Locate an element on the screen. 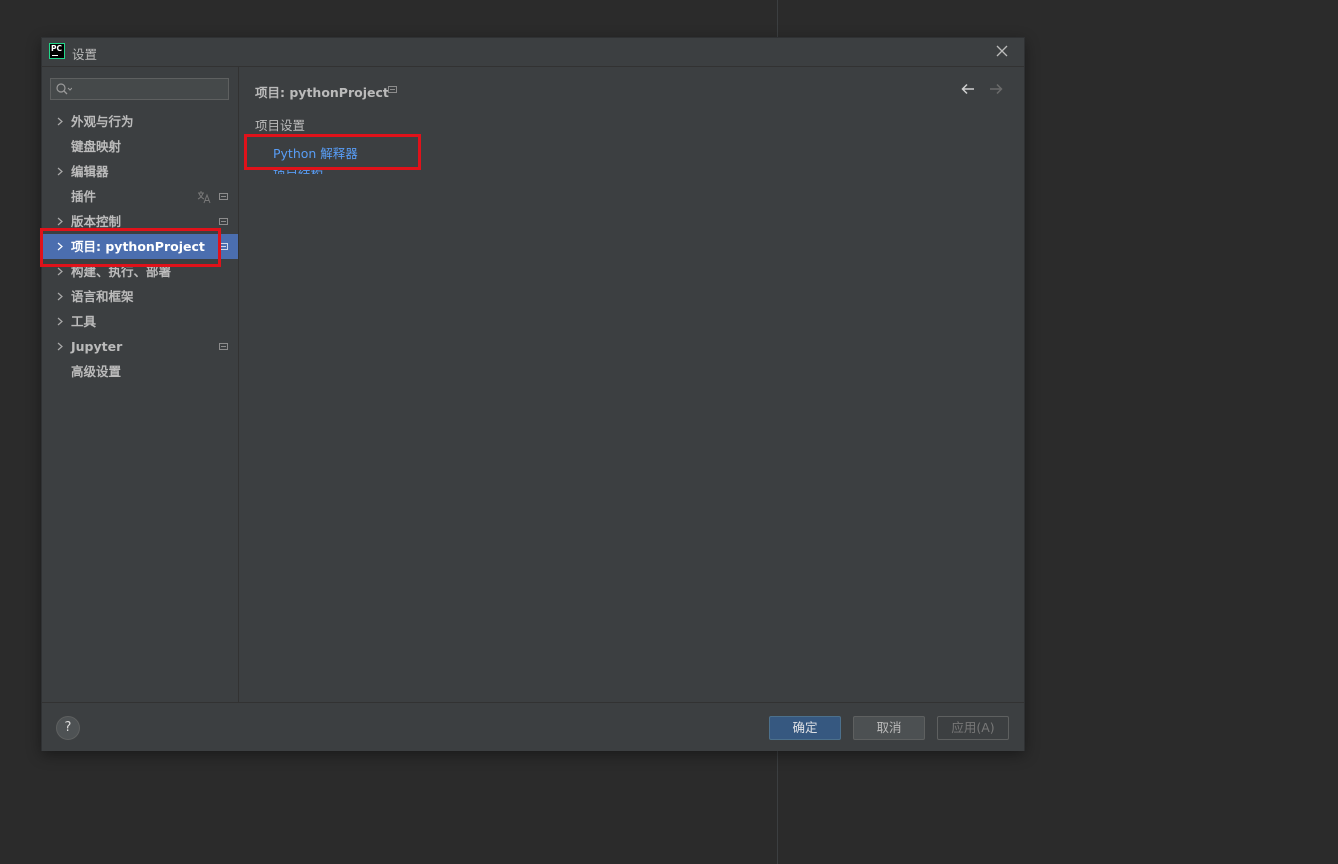  apply-button: 应用(A) is located at coordinates (973, 728).